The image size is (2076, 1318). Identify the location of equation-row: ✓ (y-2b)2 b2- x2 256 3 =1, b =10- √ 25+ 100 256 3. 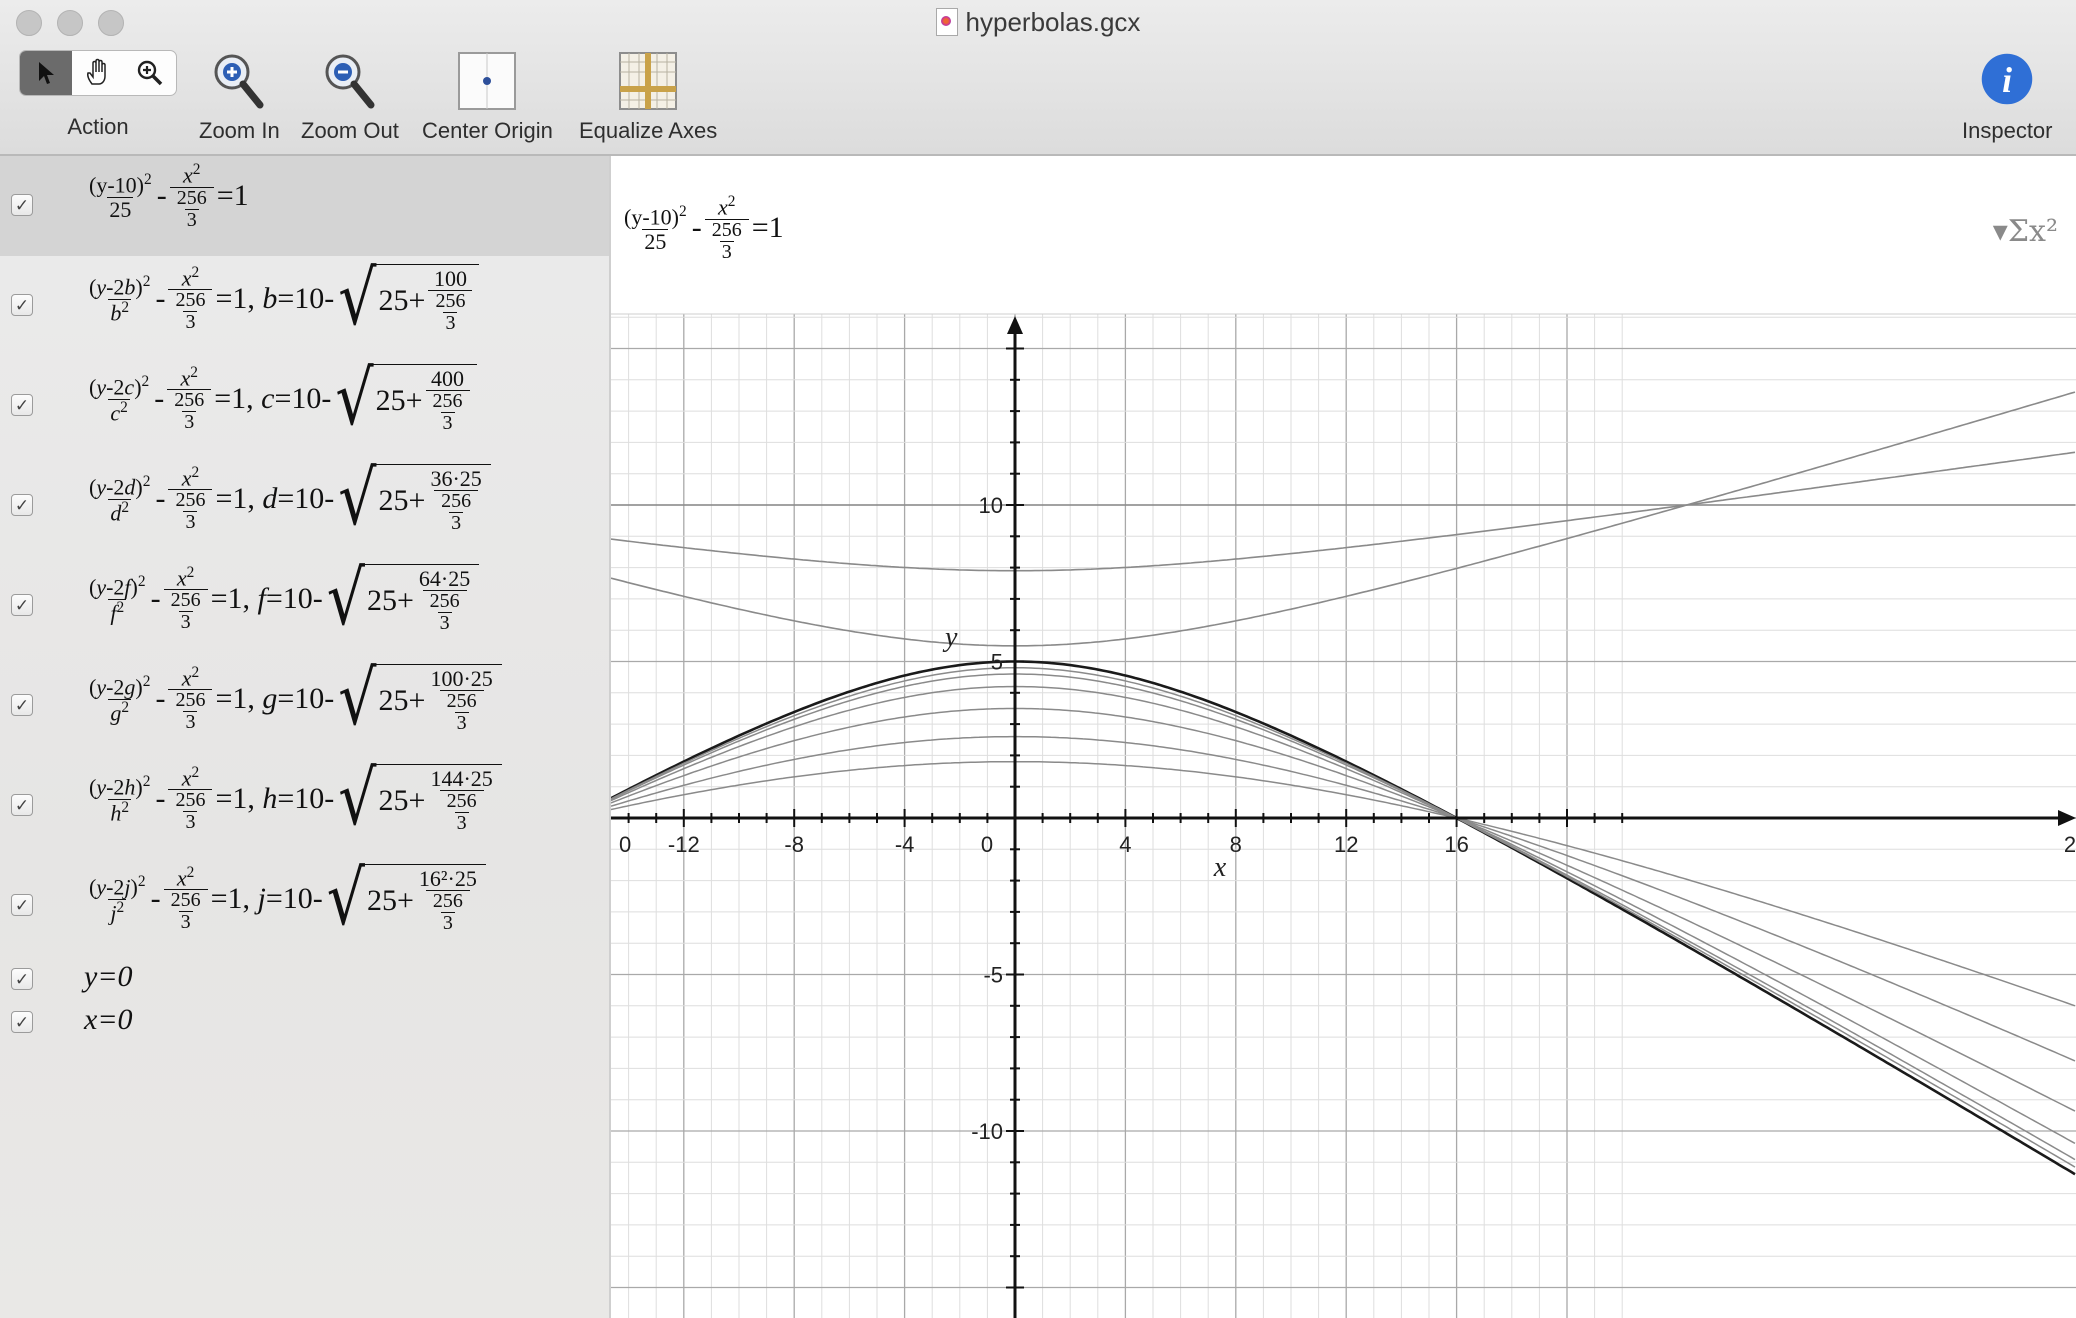
(304, 306).